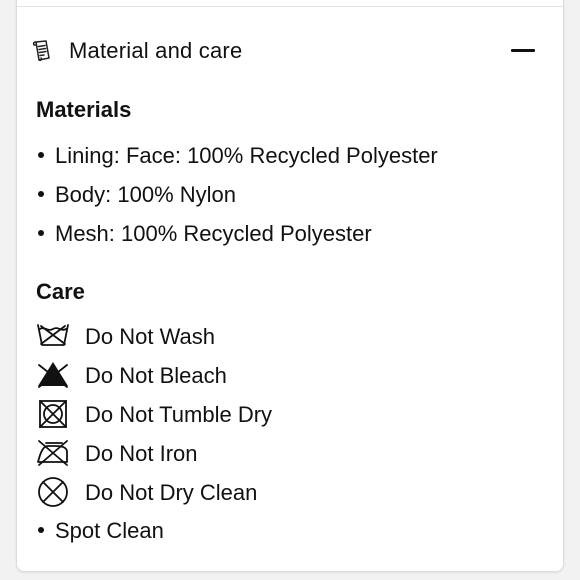  I want to click on do-not-bleach-icon, so click(53, 375).